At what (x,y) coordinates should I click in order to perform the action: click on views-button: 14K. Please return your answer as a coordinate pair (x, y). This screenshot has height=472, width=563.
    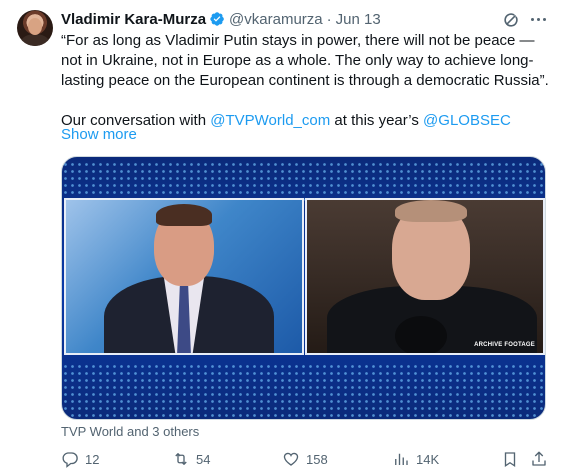
    Looking at the image, I should click on (415, 459).